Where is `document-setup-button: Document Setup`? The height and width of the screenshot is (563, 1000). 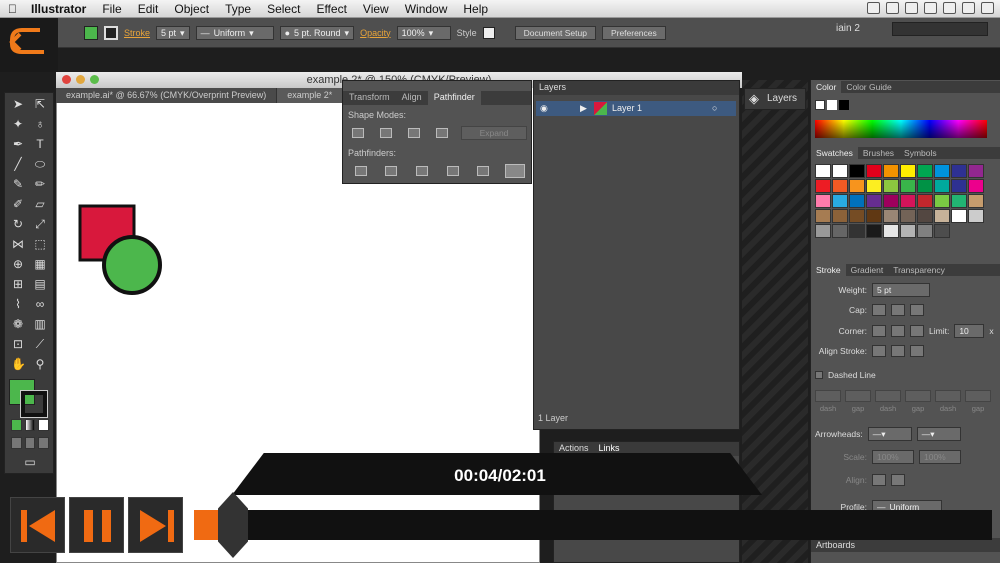
document-setup-button: Document Setup is located at coordinates (555, 32).